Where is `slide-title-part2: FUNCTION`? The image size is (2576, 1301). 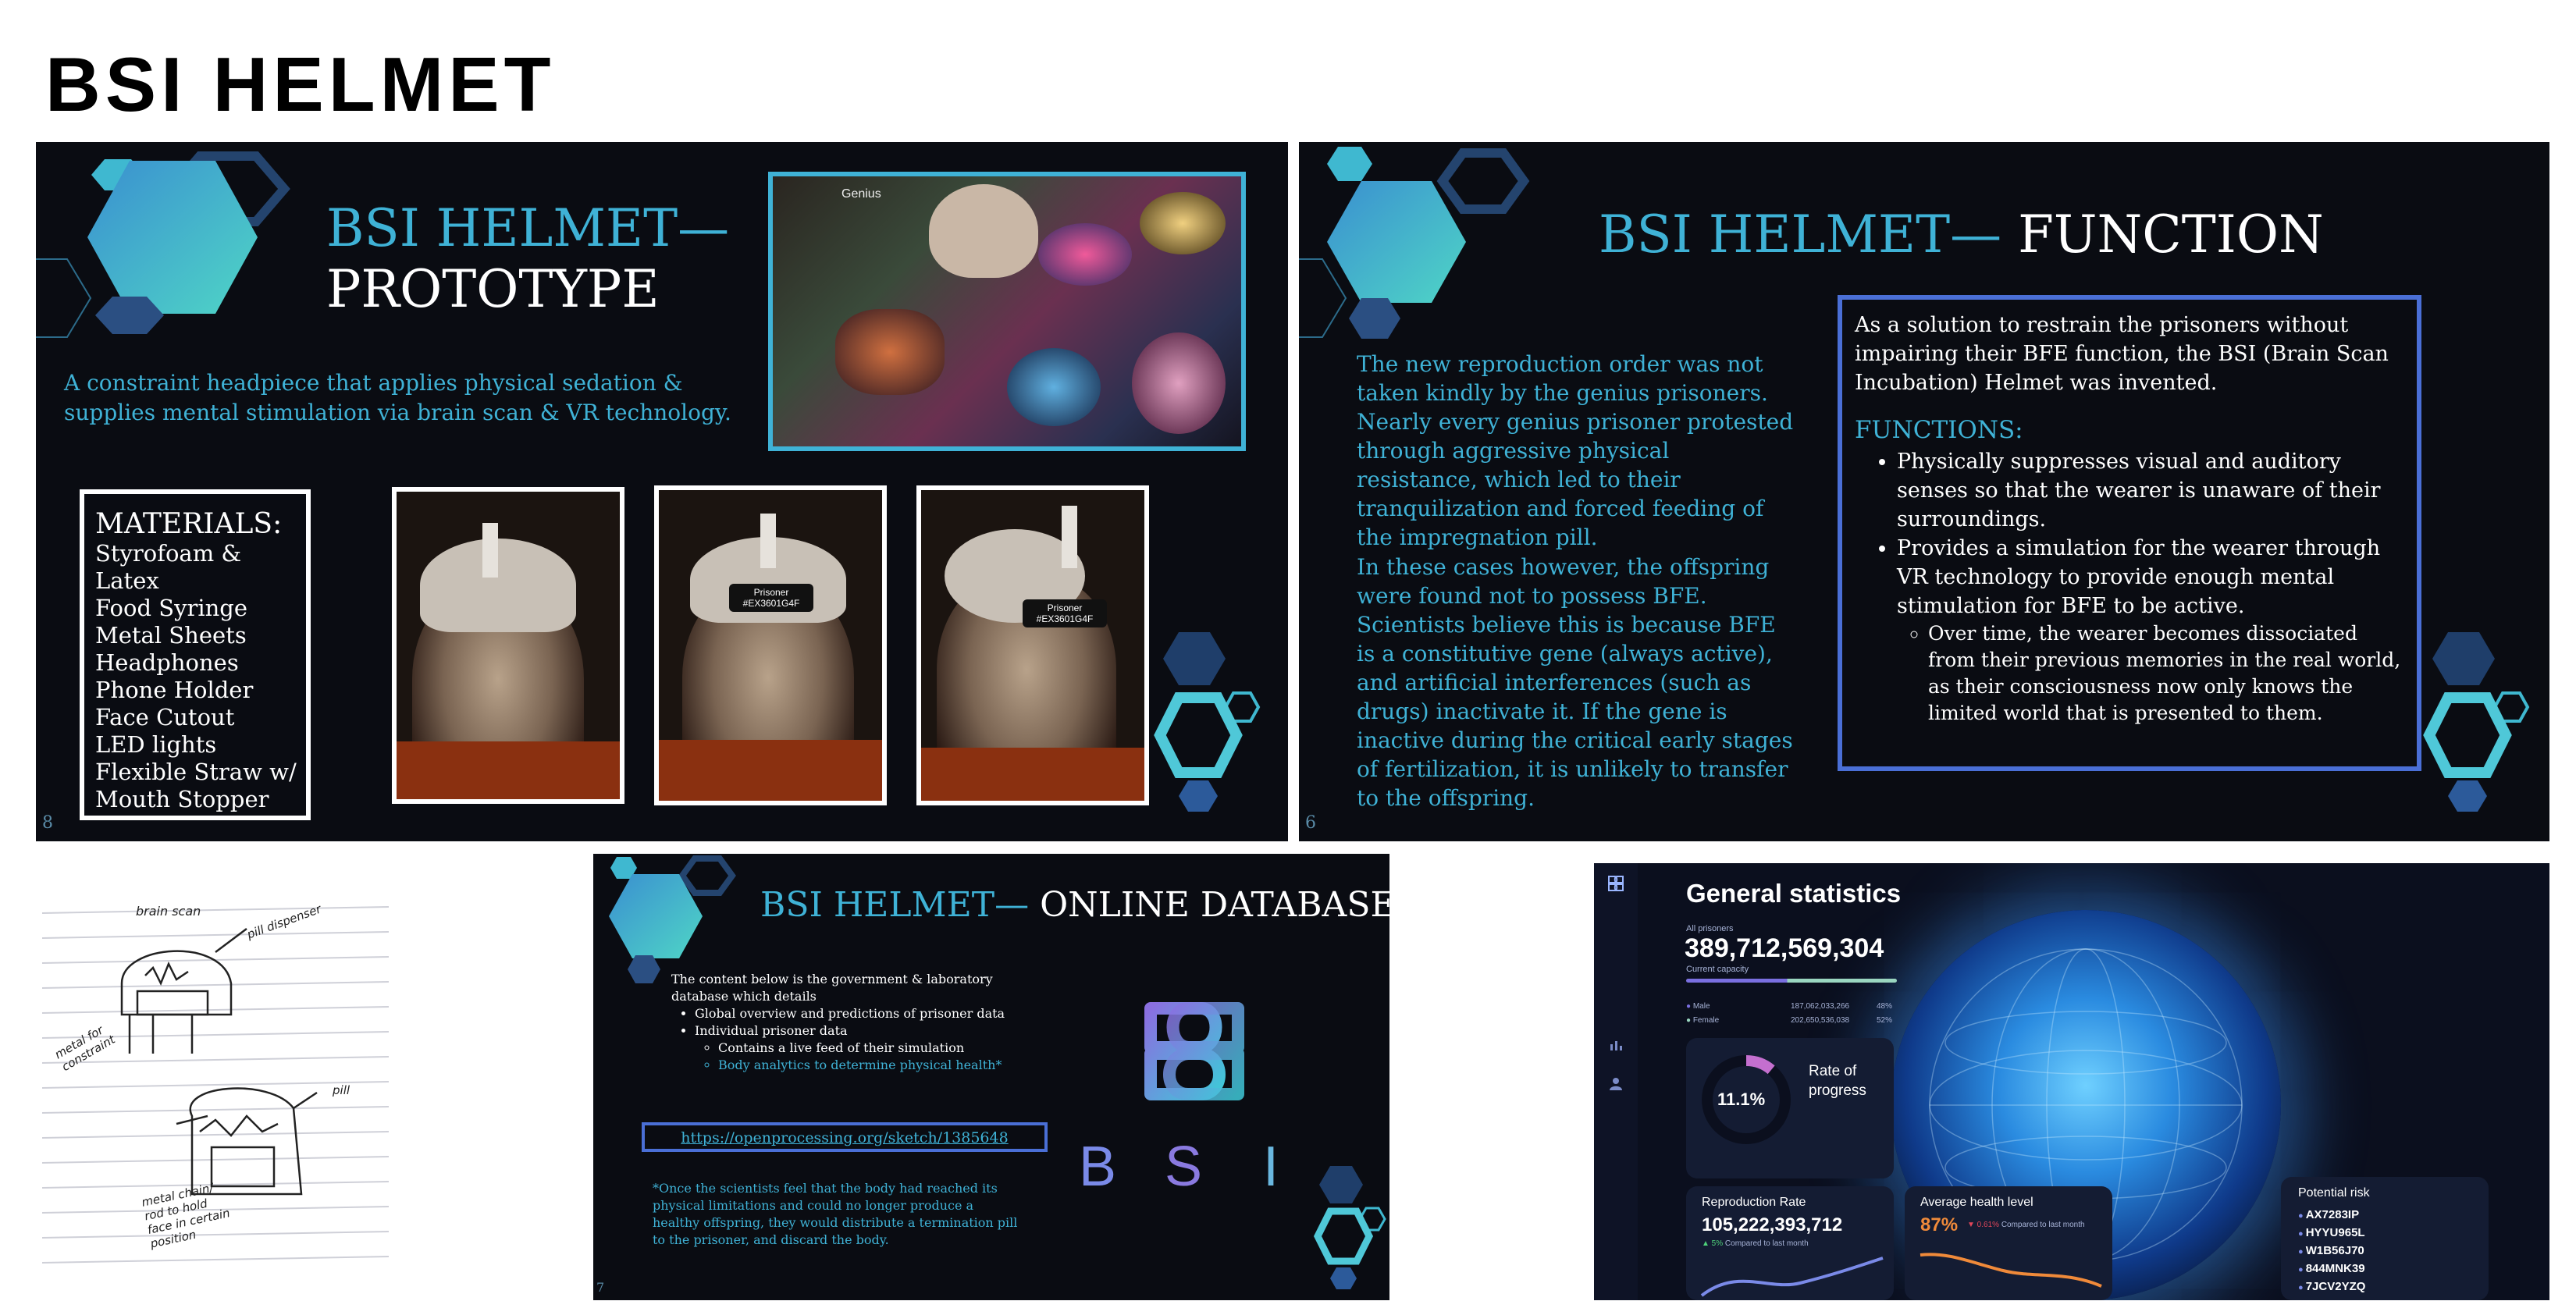
slide-title-part2: FUNCTION is located at coordinates (2171, 235).